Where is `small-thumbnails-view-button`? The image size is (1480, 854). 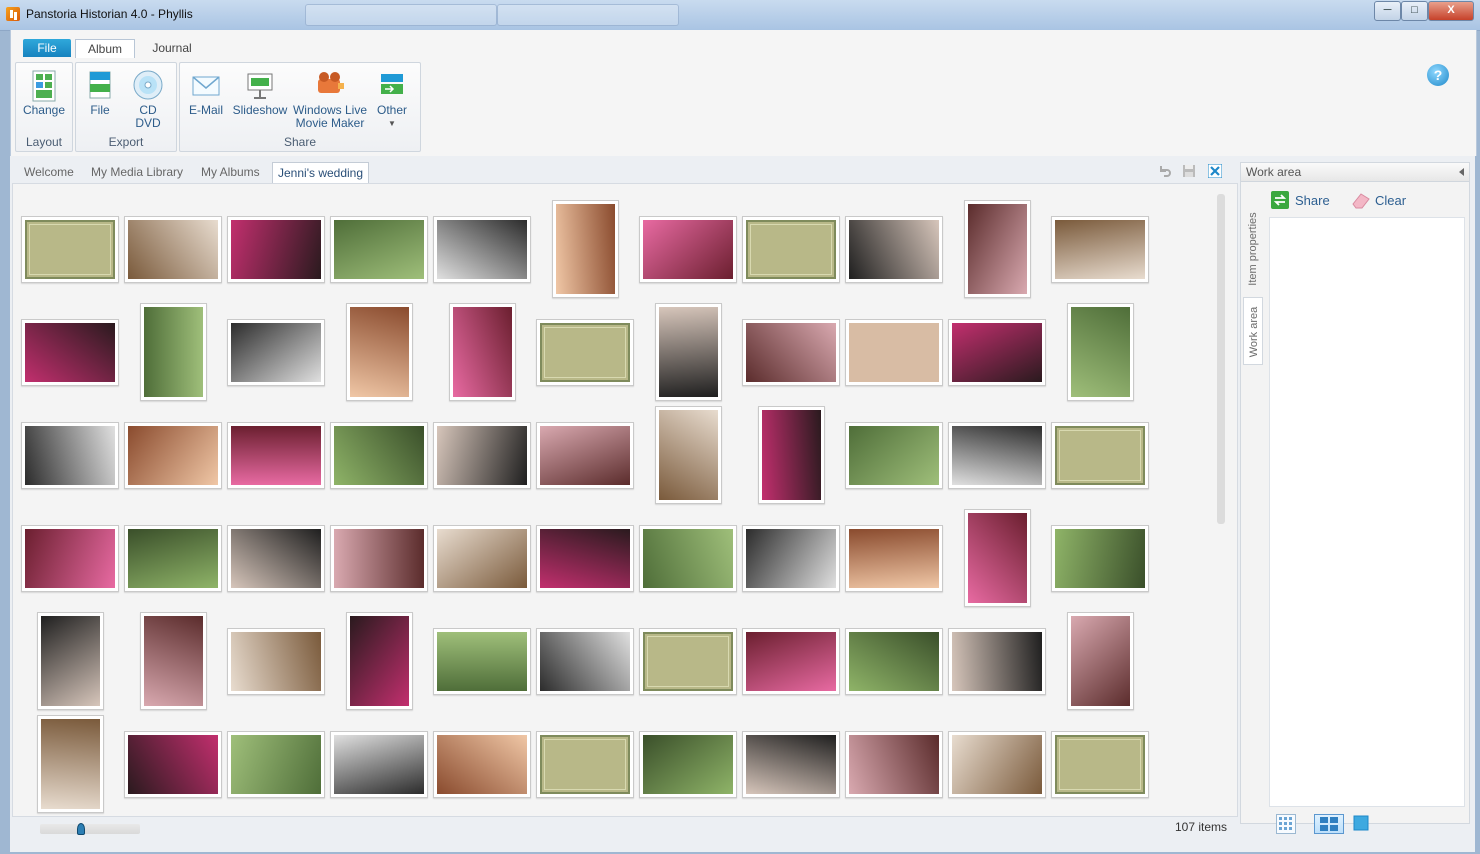
small-thumbnails-view-button is located at coordinates (1286, 824).